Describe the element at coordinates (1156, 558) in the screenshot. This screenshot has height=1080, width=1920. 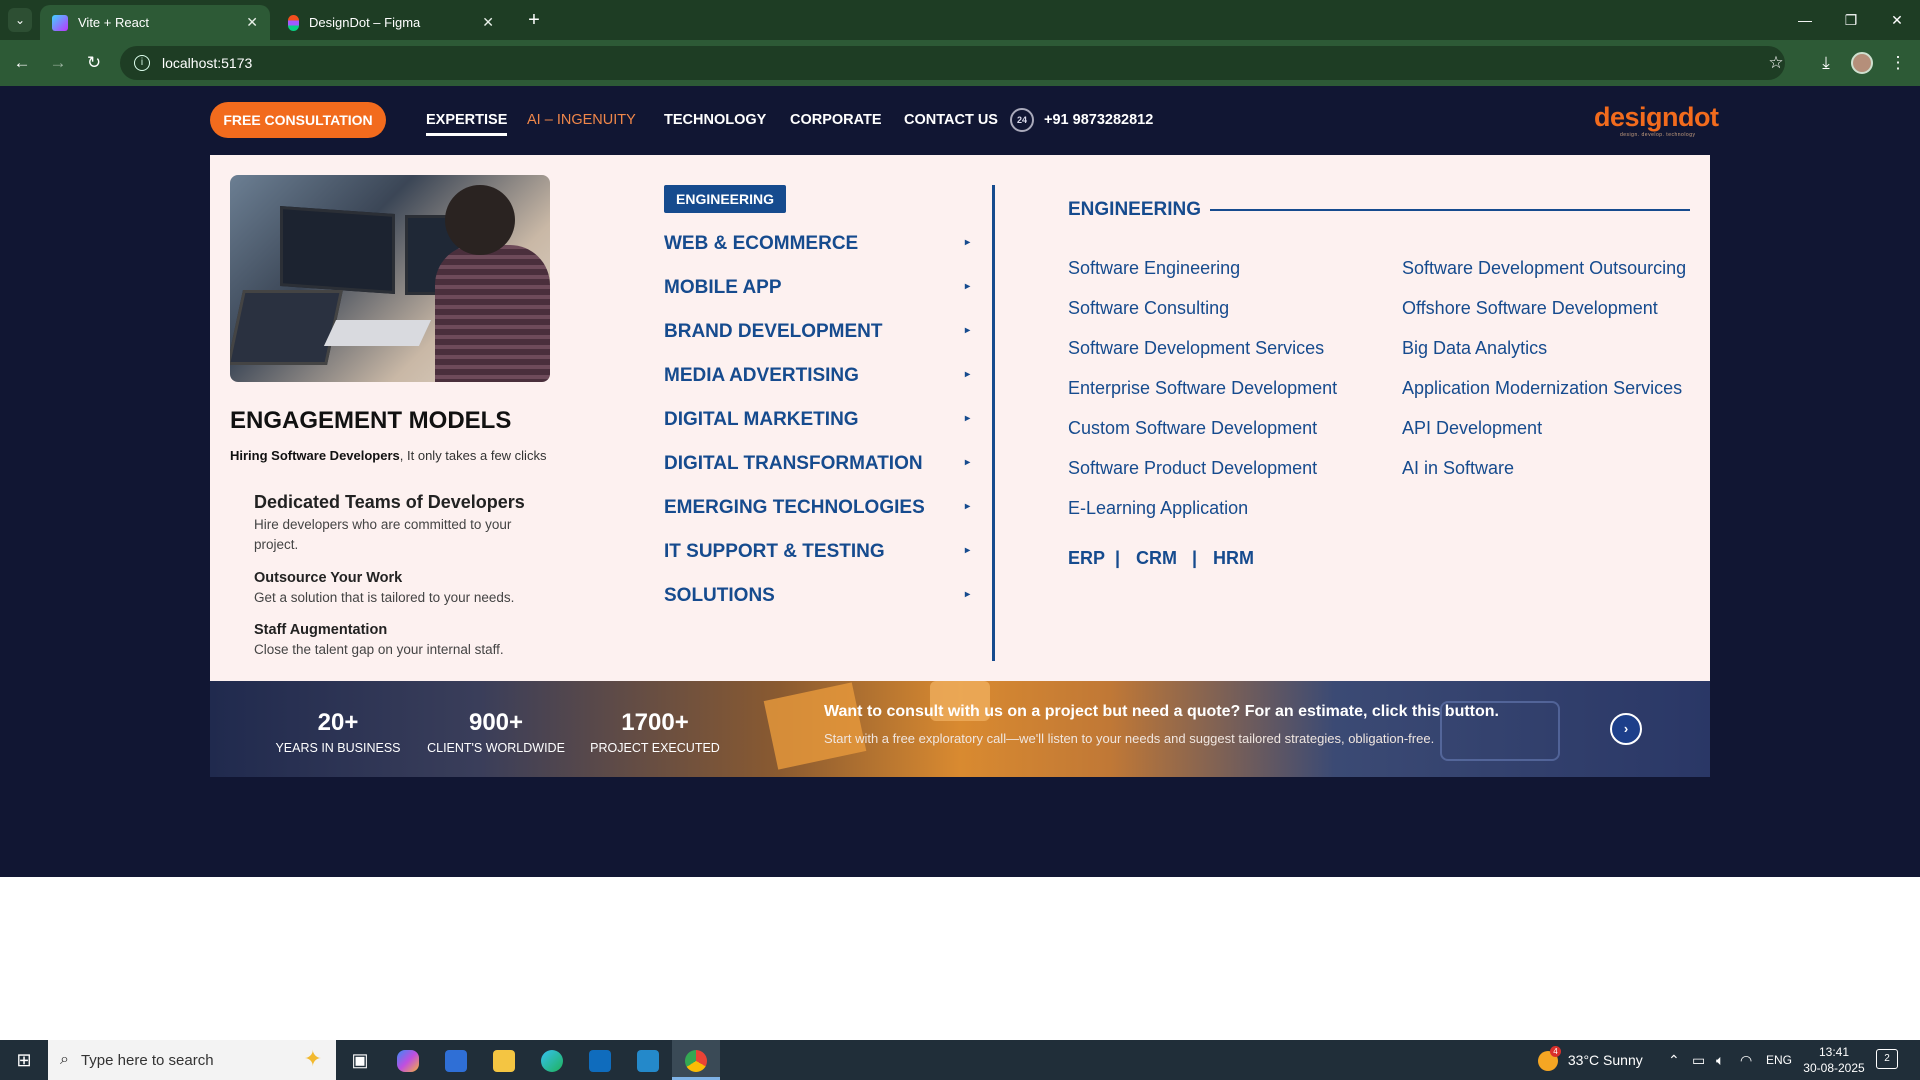
I see `crm-link: CRM` at that location.